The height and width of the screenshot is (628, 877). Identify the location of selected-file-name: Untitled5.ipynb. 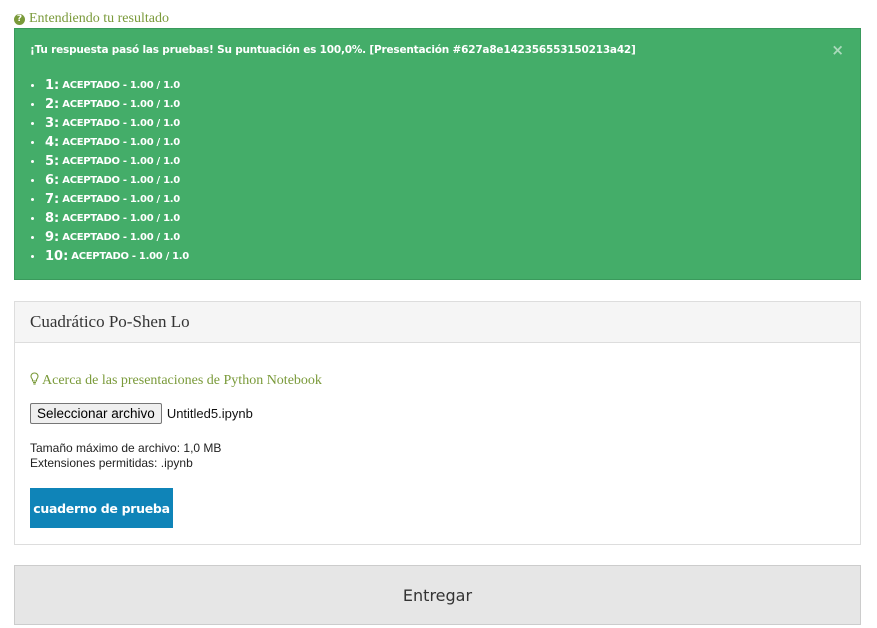
(209, 413).